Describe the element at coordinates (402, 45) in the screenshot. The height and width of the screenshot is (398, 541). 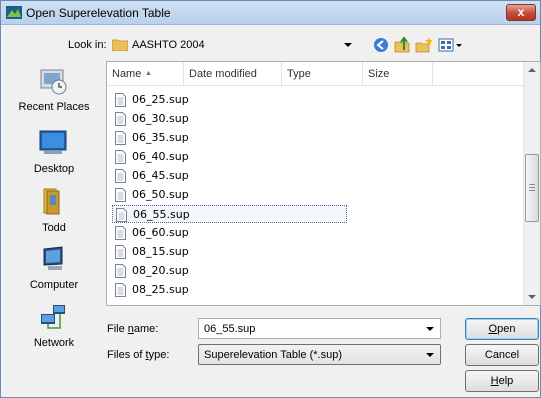
I see `up-folder-icon` at that location.